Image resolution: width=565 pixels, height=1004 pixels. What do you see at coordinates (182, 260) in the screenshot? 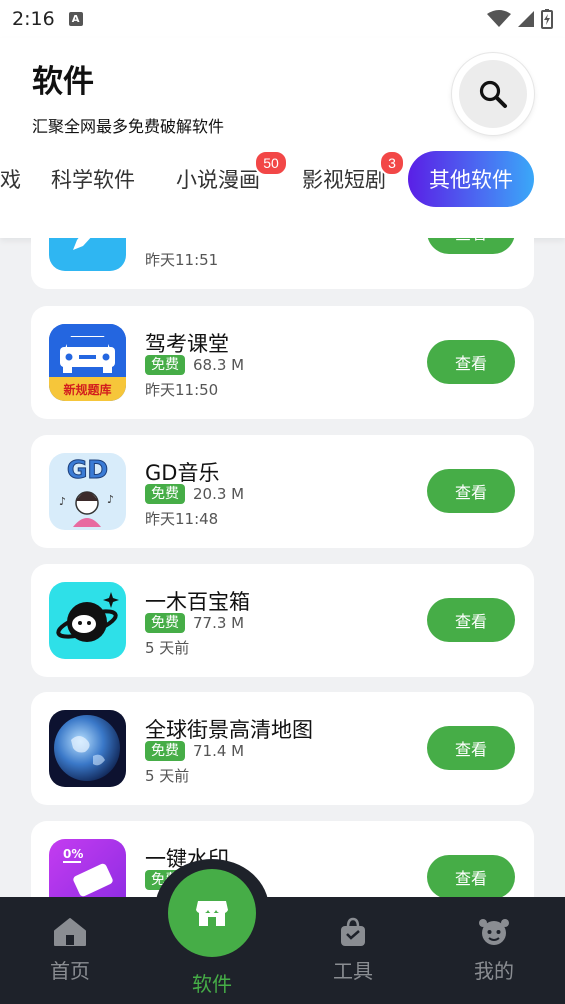
I see `app-update-time: 昨天11:51` at bounding box center [182, 260].